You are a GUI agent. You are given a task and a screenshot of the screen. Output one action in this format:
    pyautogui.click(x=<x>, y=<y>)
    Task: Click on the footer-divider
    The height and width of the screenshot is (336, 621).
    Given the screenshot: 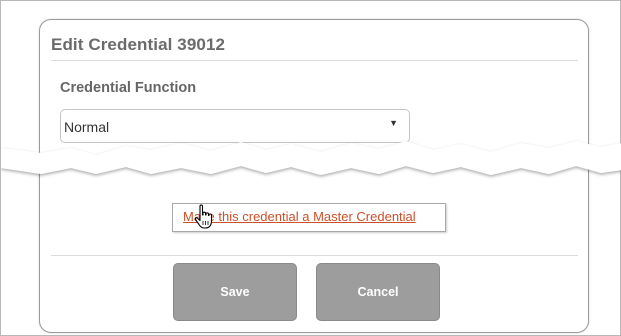 What is the action you would take?
    pyautogui.click(x=314, y=255)
    